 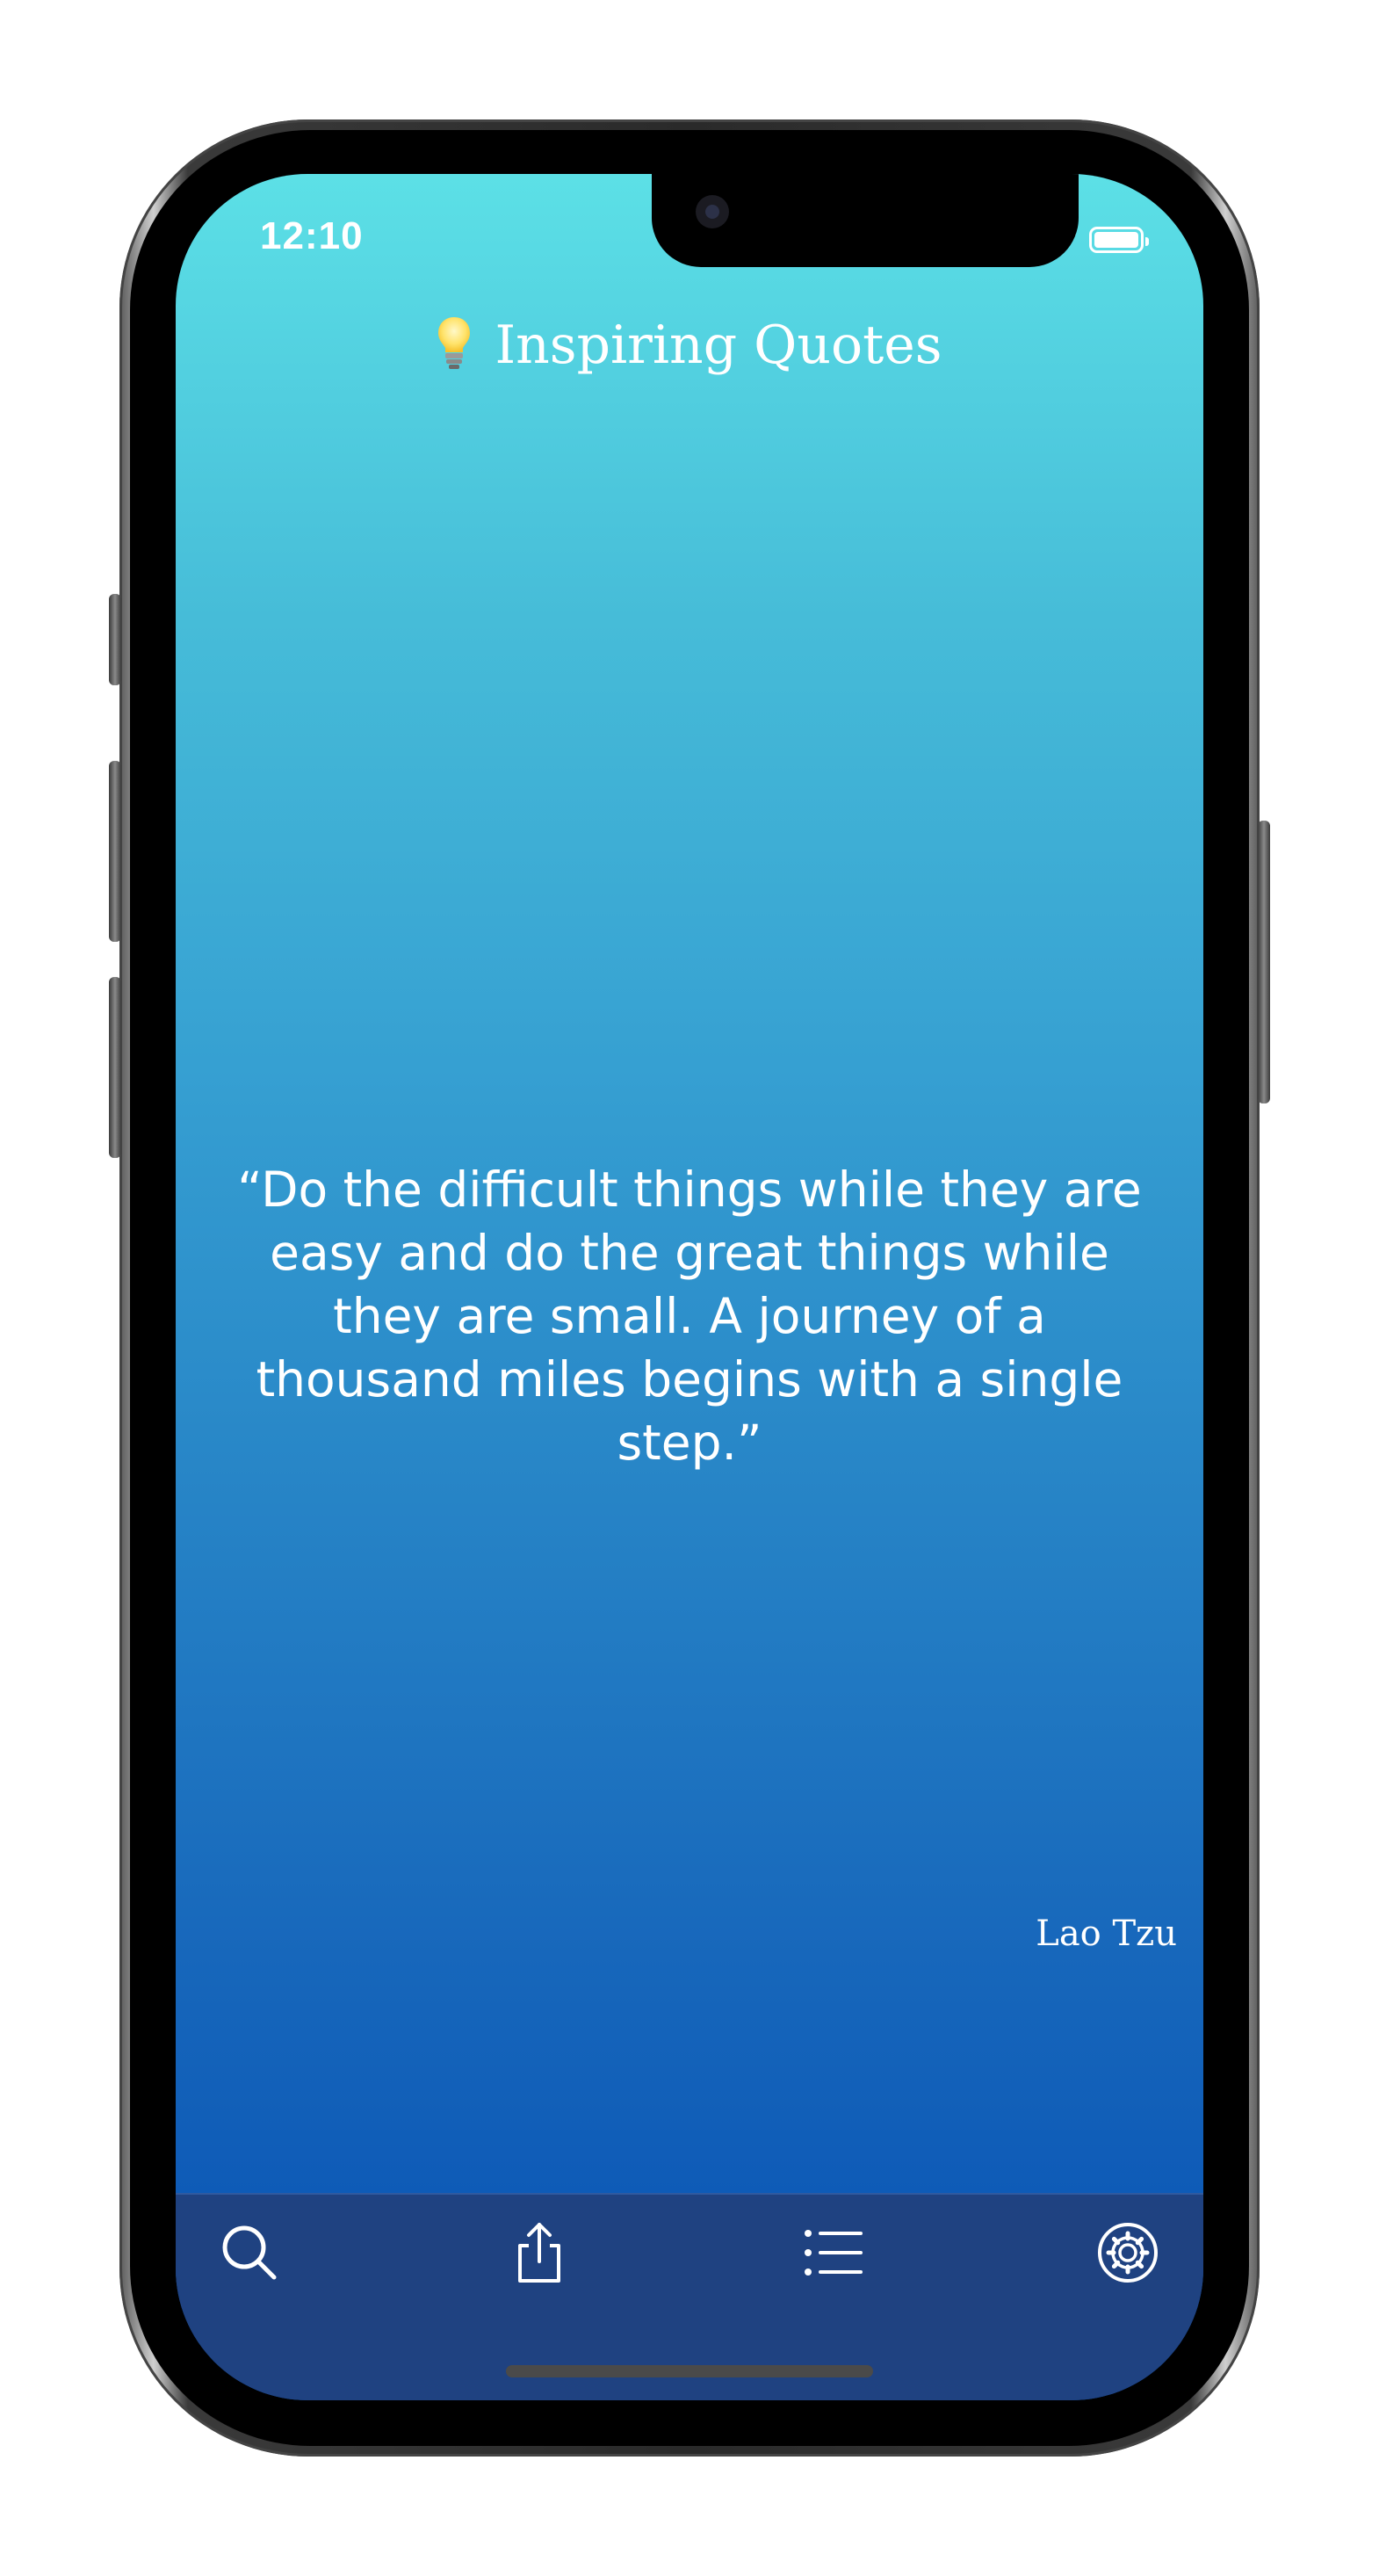 What do you see at coordinates (865, 220) in the screenshot?
I see `notch` at bounding box center [865, 220].